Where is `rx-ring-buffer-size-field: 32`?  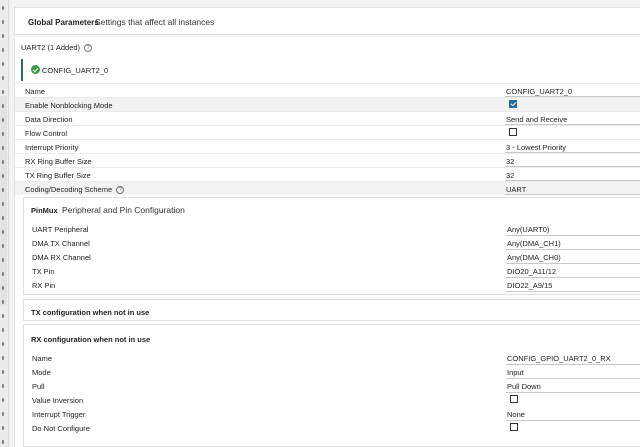
rx-ring-buffer-size-field: 32 is located at coordinates (510, 161).